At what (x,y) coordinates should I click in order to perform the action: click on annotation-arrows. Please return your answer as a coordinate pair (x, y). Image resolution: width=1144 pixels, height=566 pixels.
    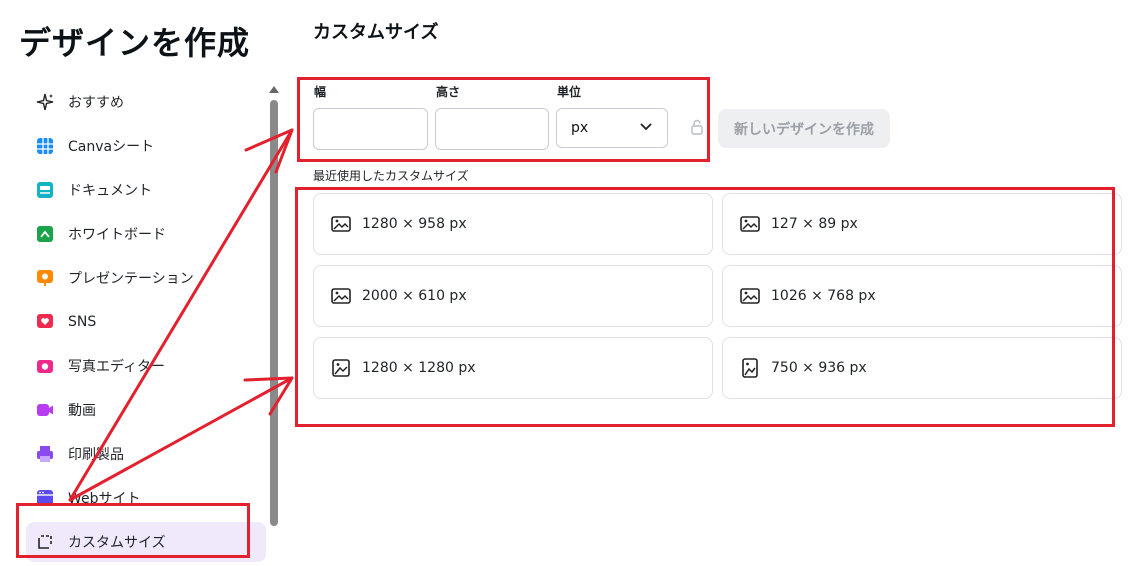
    Looking at the image, I should click on (181, 315).